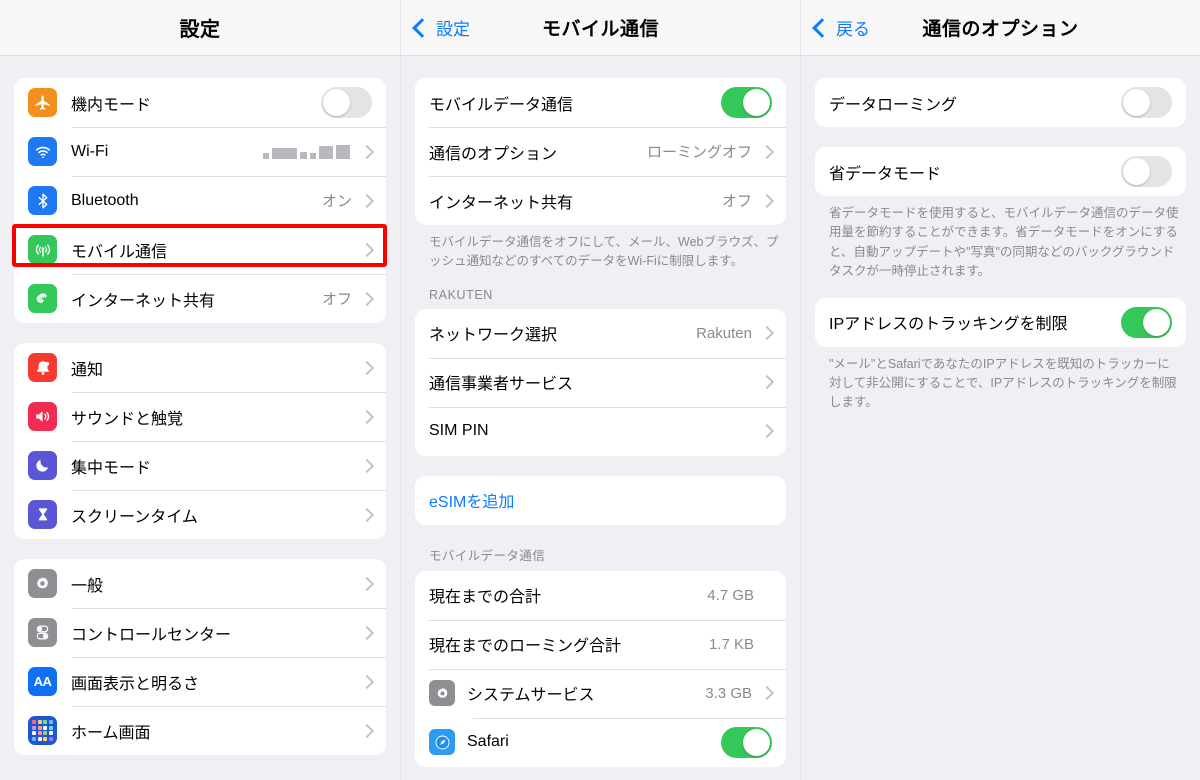  Describe the element at coordinates (200, 30) in the screenshot. I see `page-title: 設定` at that location.